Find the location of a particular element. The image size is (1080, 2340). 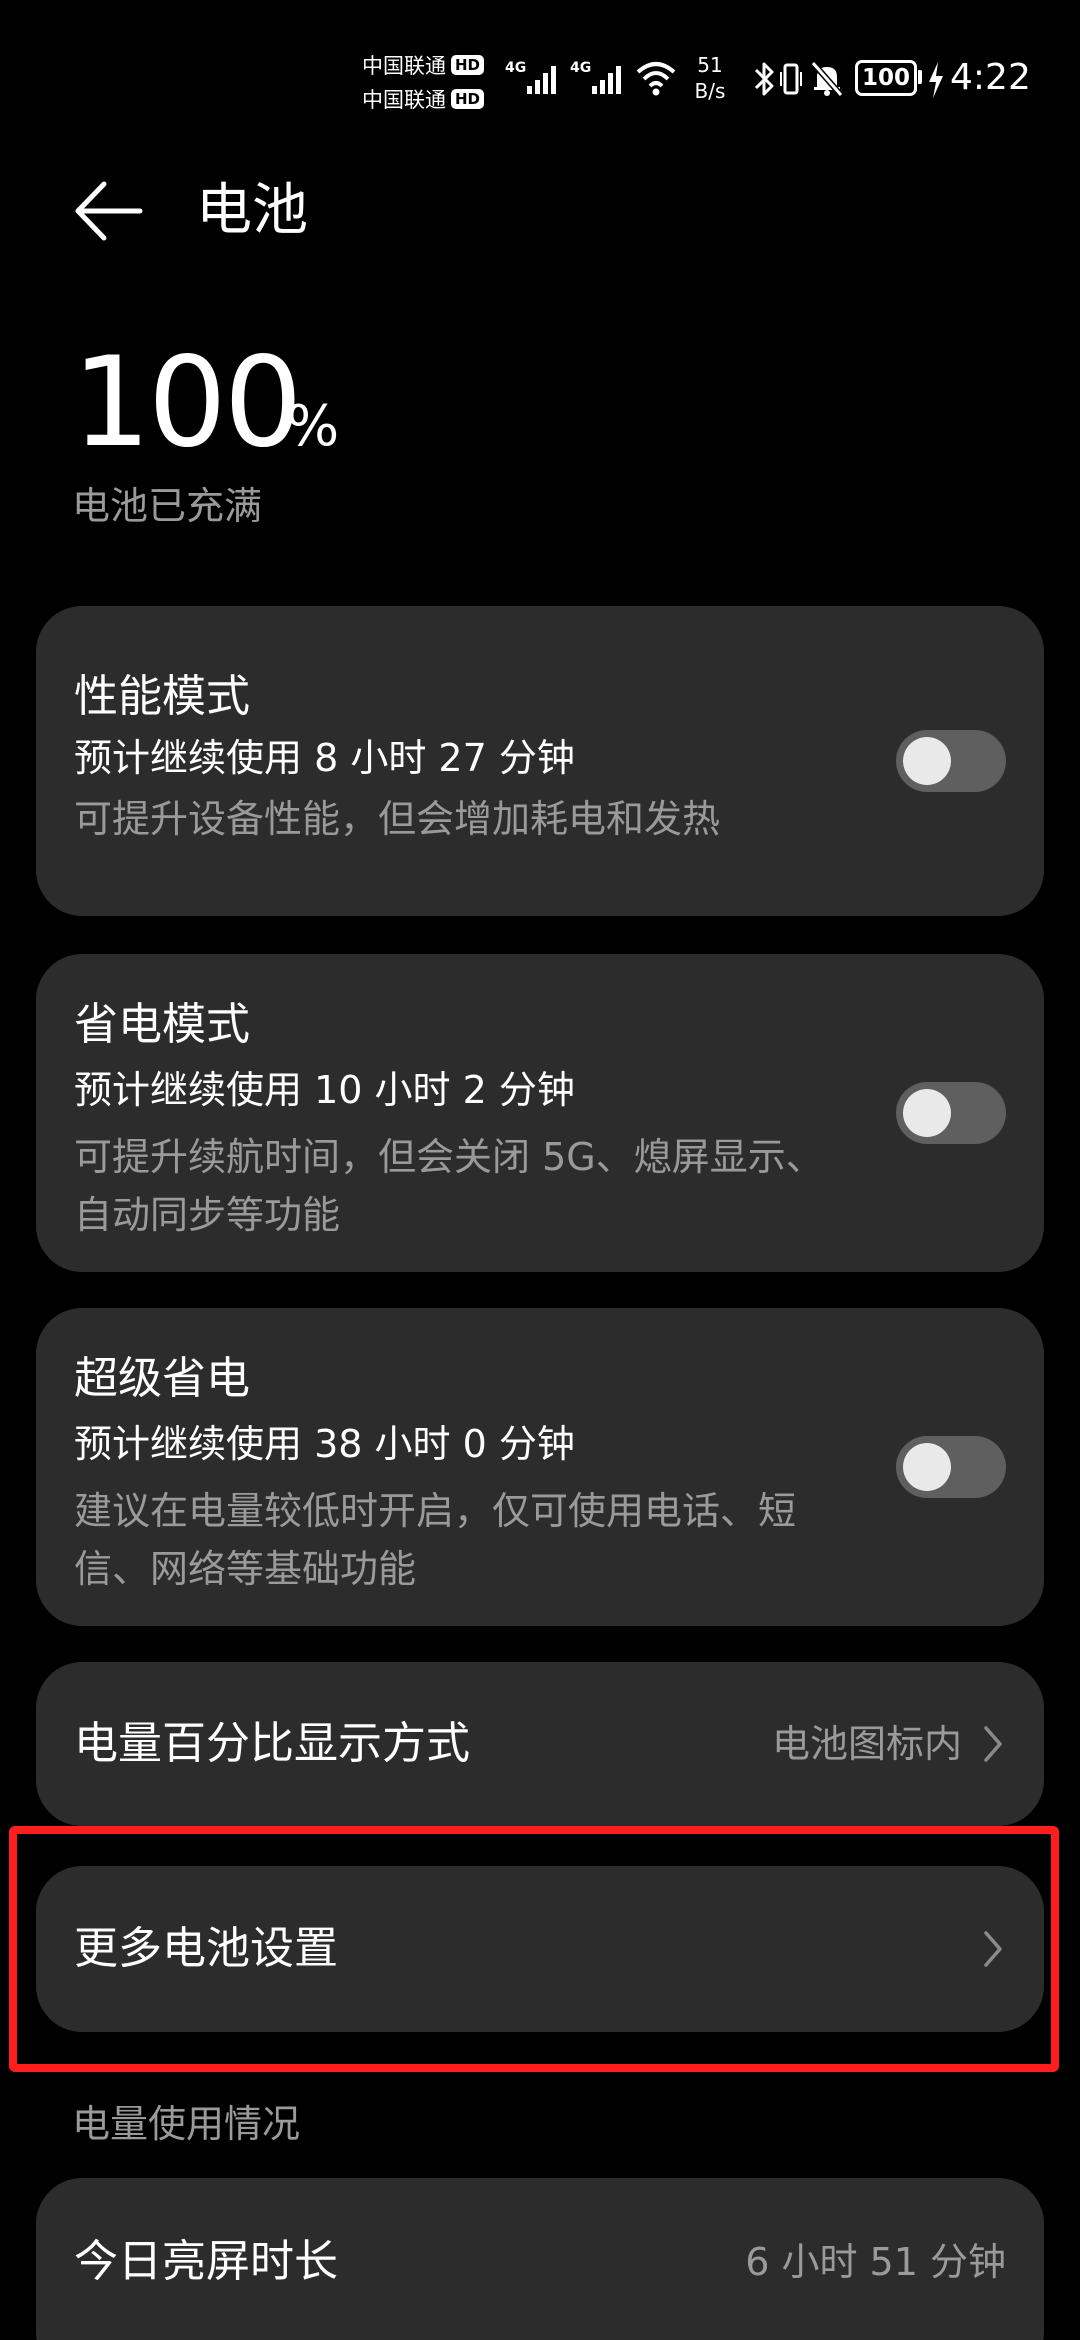

power-saving-toggle is located at coordinates (951, 1113).